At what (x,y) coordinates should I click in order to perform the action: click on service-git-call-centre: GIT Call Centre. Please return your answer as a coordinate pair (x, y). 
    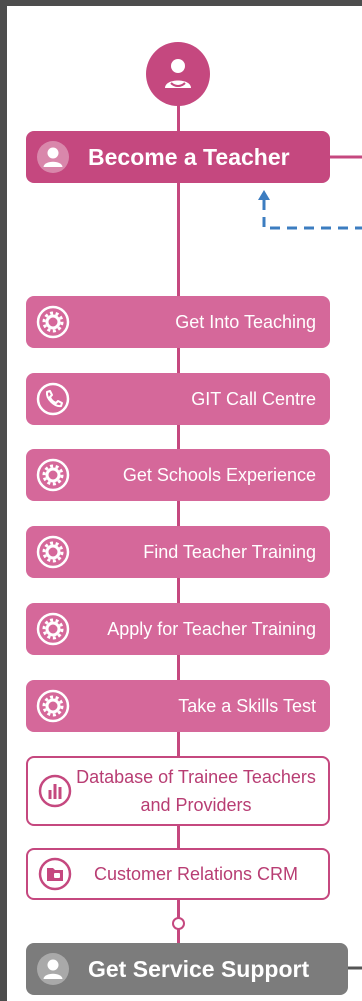
    Looking at the image, I should click on (178, 399).